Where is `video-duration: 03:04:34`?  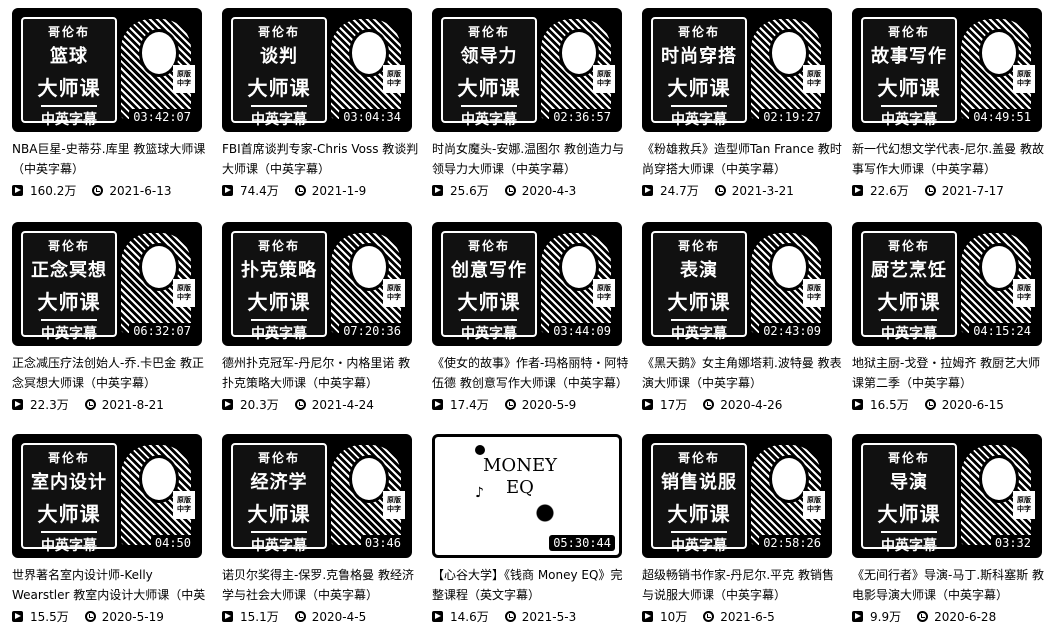
video-duration: 03:04:34 is located at coordinates (372, 117).